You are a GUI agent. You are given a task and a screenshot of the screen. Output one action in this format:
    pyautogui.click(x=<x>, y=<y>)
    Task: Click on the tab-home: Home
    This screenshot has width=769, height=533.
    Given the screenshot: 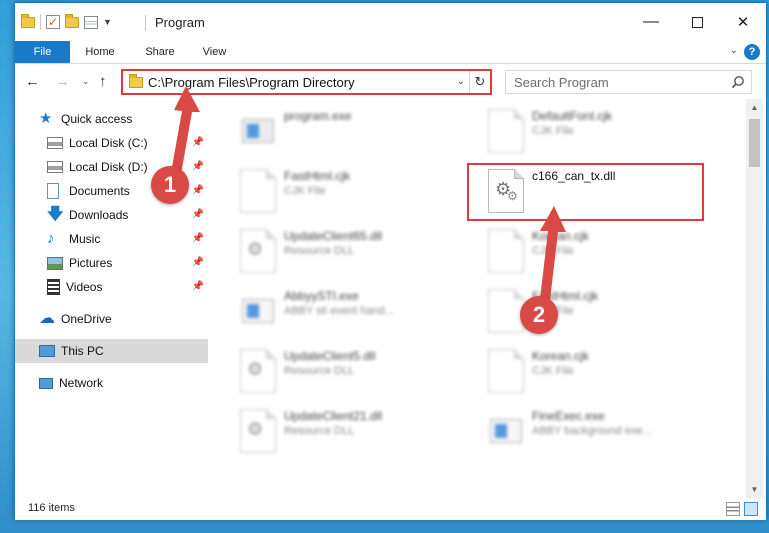 What is the action you would take?
    pyautogui.click(x=100, y=52)
    